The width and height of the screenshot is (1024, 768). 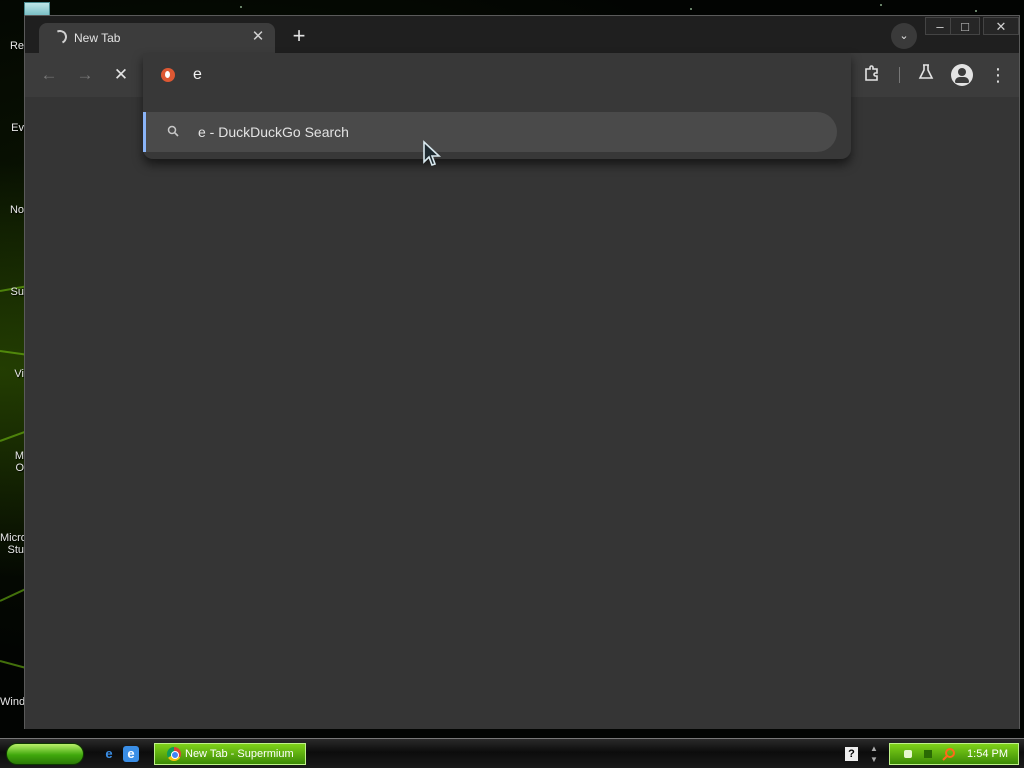 I want to click on system-tray: 1:54 PM, so click(x=954, y=754).